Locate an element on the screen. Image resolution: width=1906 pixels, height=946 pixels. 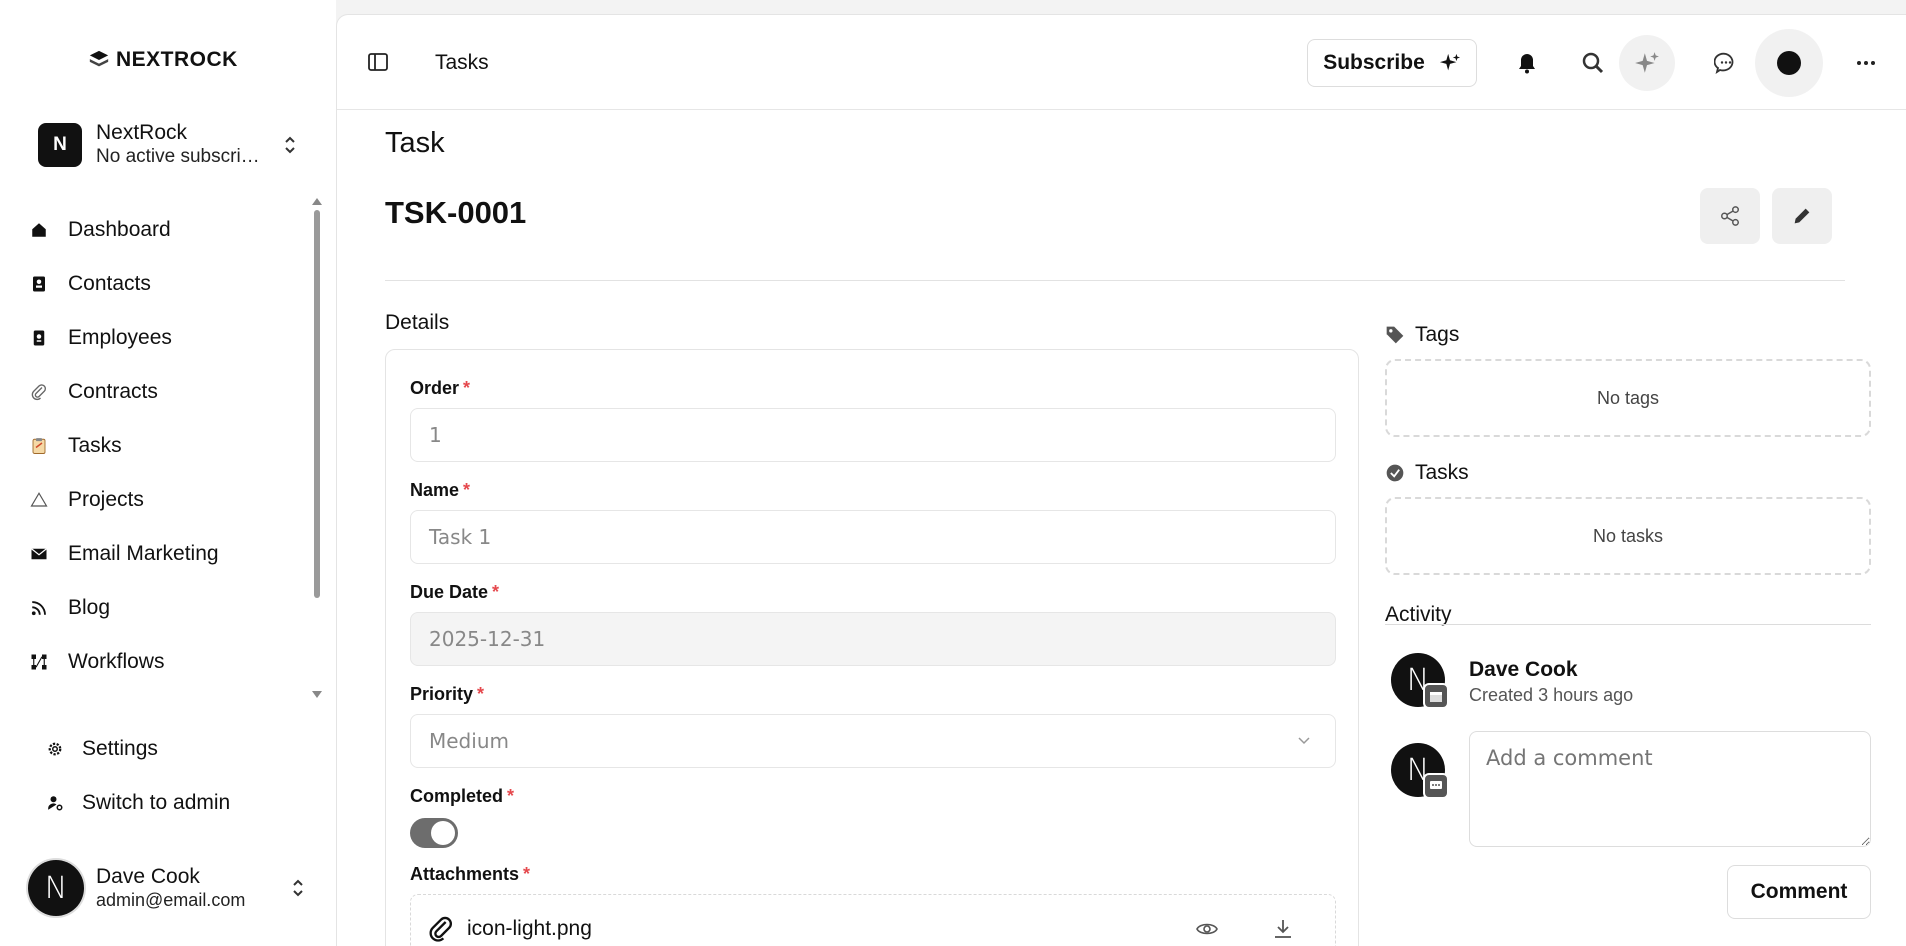
sidebar-scrollbar is located at coordinates (316, 447).